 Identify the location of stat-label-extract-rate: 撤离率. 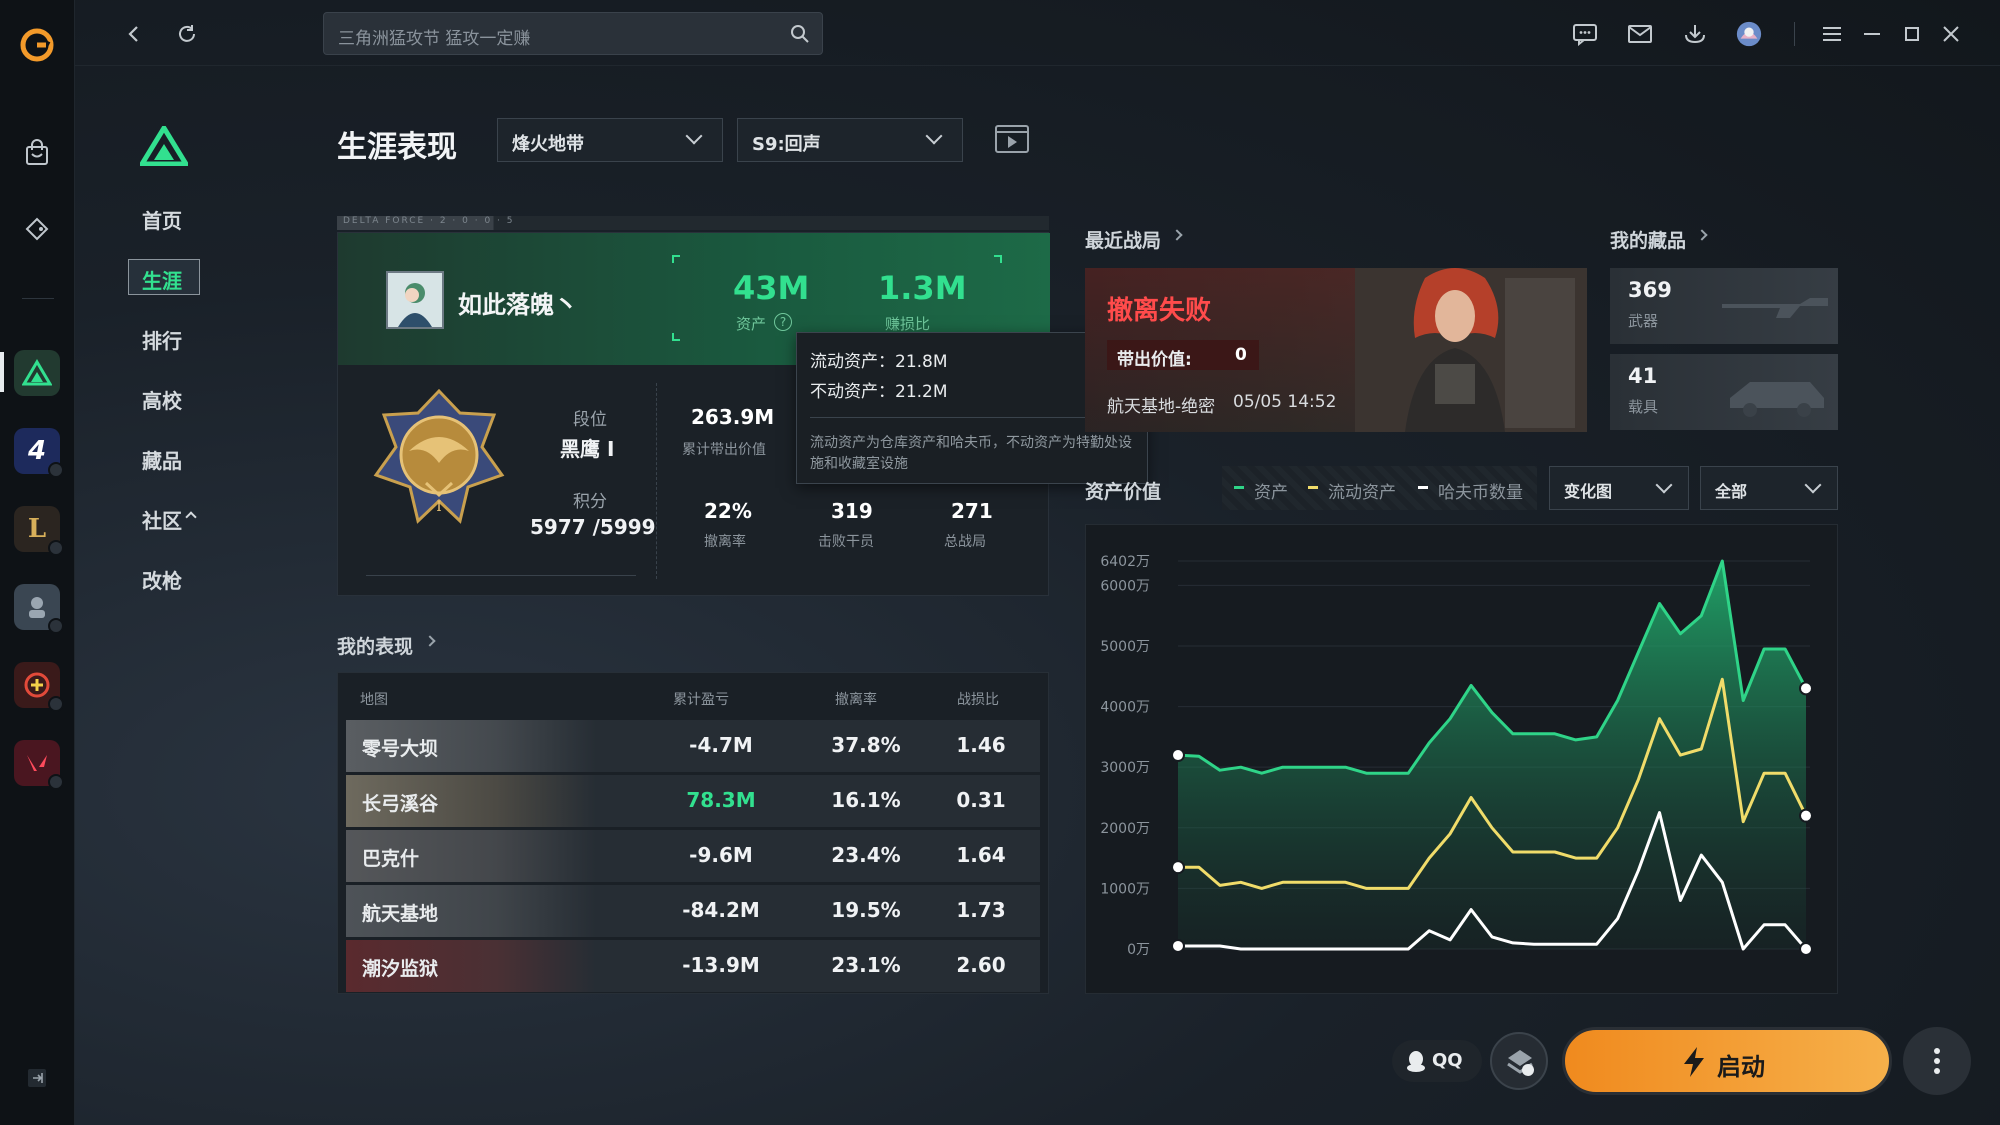
(725, 542).